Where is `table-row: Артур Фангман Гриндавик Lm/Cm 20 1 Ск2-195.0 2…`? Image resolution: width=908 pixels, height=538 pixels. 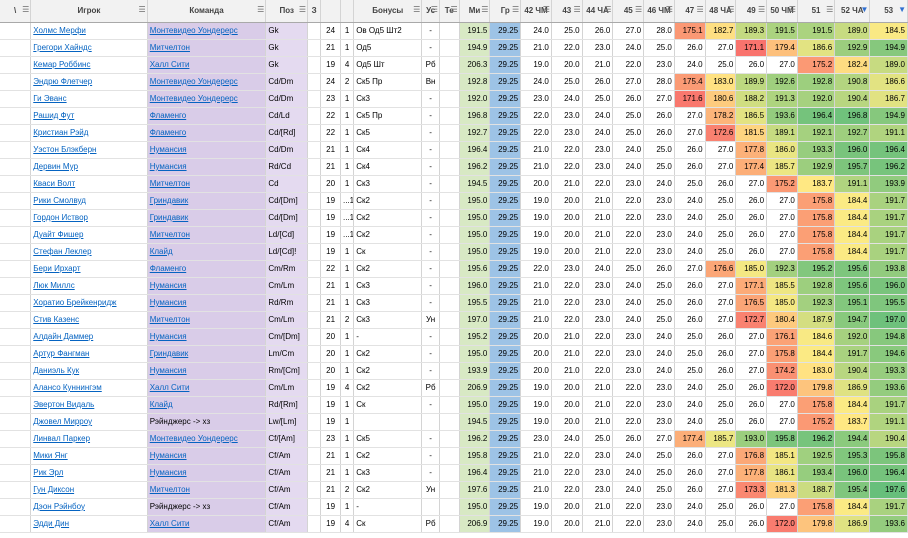 table-row: Артур Фангман Гриндавик Lm/Cm 20 1 Ск2-195.0 2… is located at coordinates (454, 354).